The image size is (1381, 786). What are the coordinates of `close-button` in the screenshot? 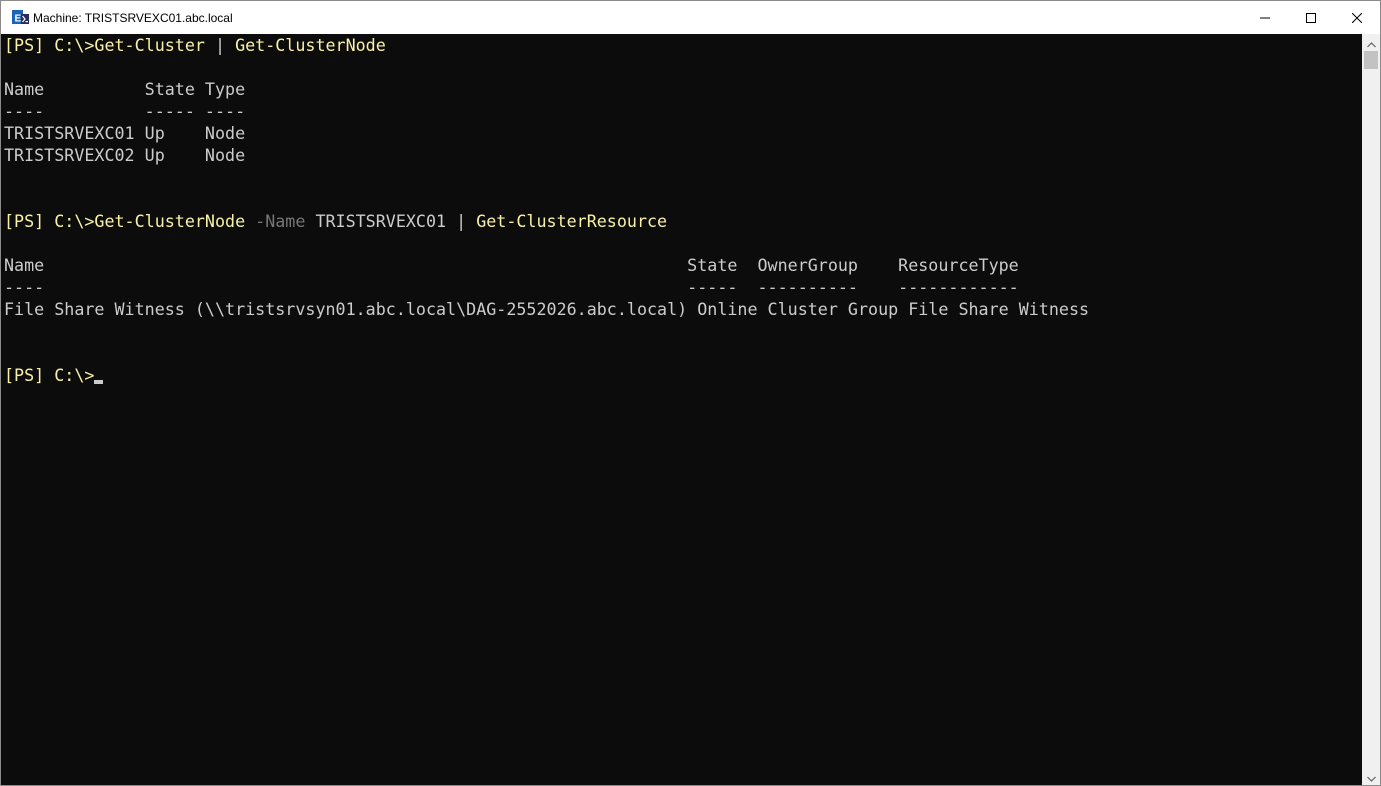 It's located at (1357, 17).